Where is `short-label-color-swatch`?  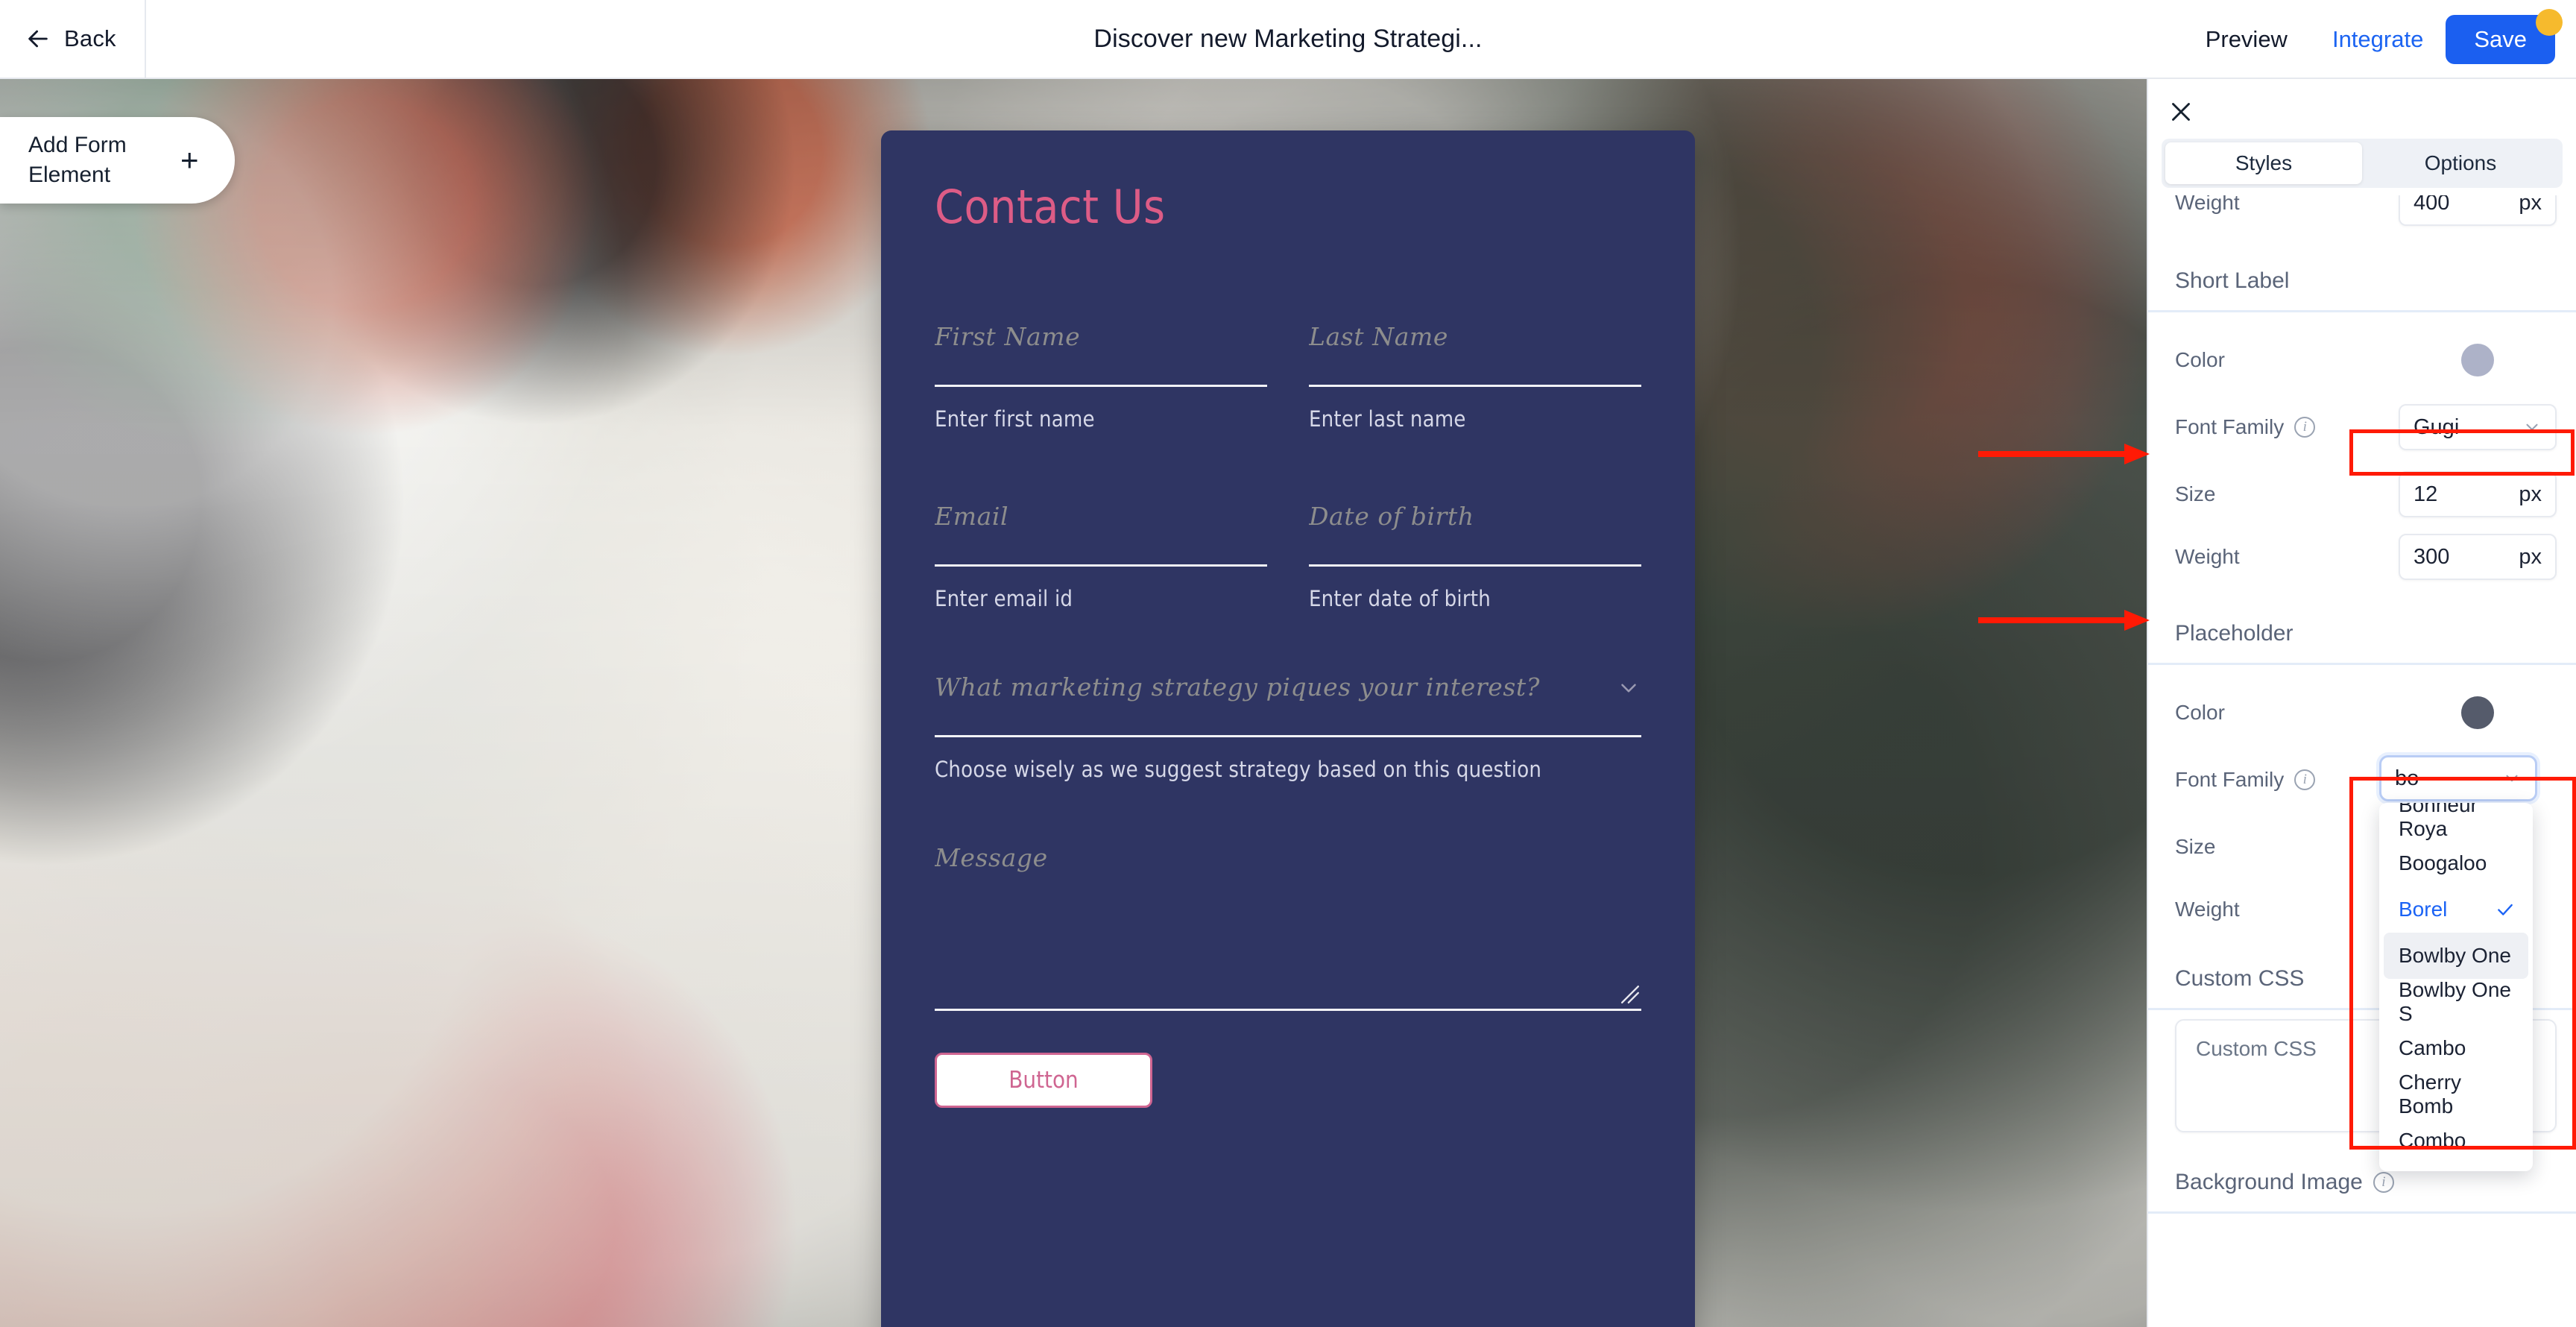
short-label-color-swatch is located at coordinates (2477, 360).